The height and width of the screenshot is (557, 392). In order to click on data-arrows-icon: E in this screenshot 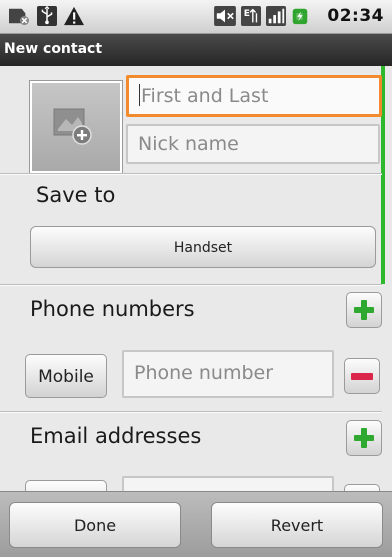, I will do `click(251, 16)`.